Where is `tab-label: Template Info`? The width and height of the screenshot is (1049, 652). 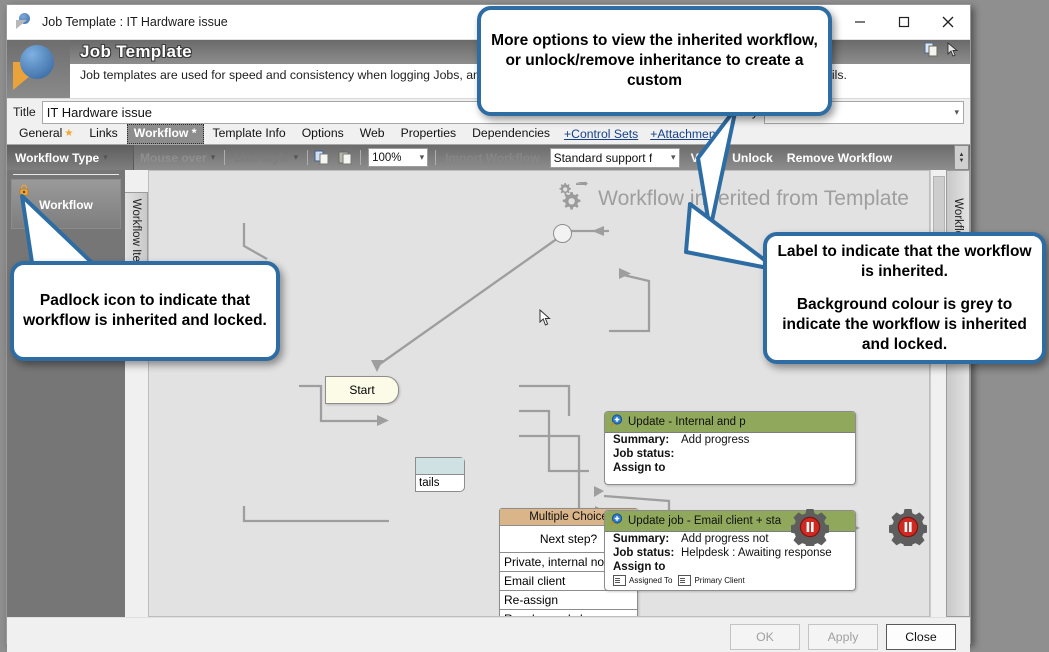 tab-label: Template Info is located at coordinates (249, 133).